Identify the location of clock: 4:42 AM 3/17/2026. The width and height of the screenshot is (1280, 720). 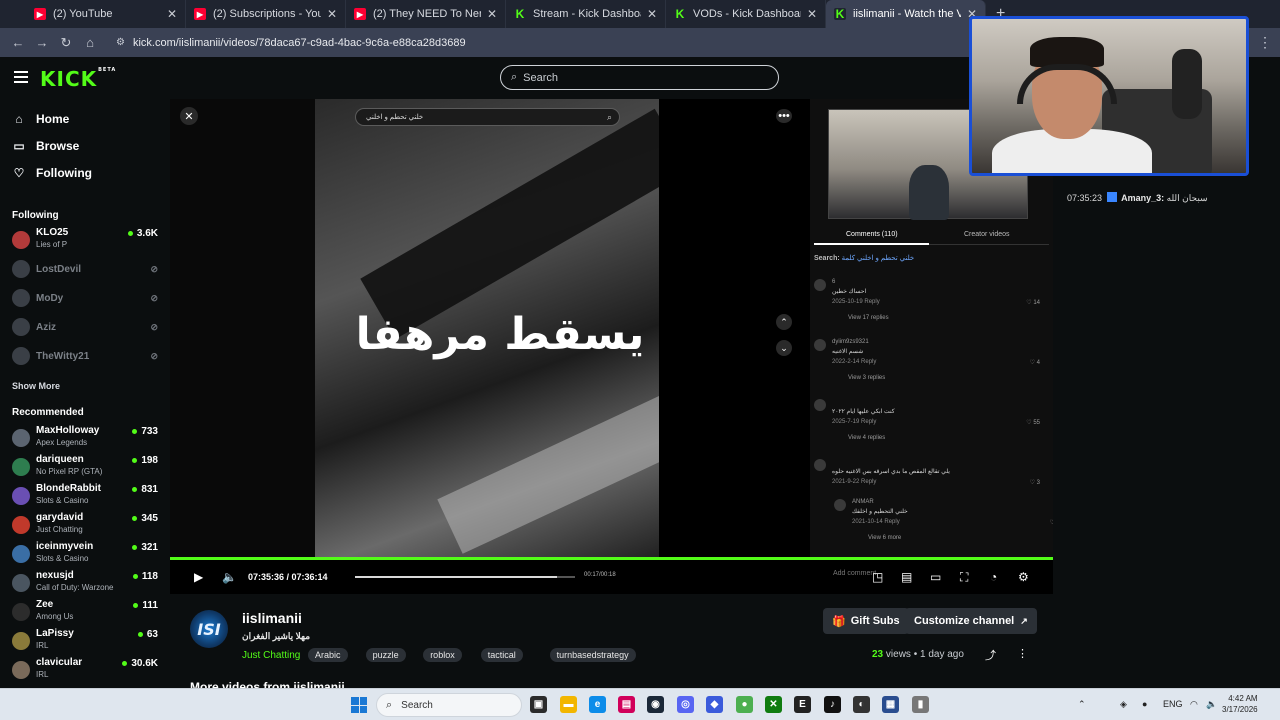
(1240, 704).